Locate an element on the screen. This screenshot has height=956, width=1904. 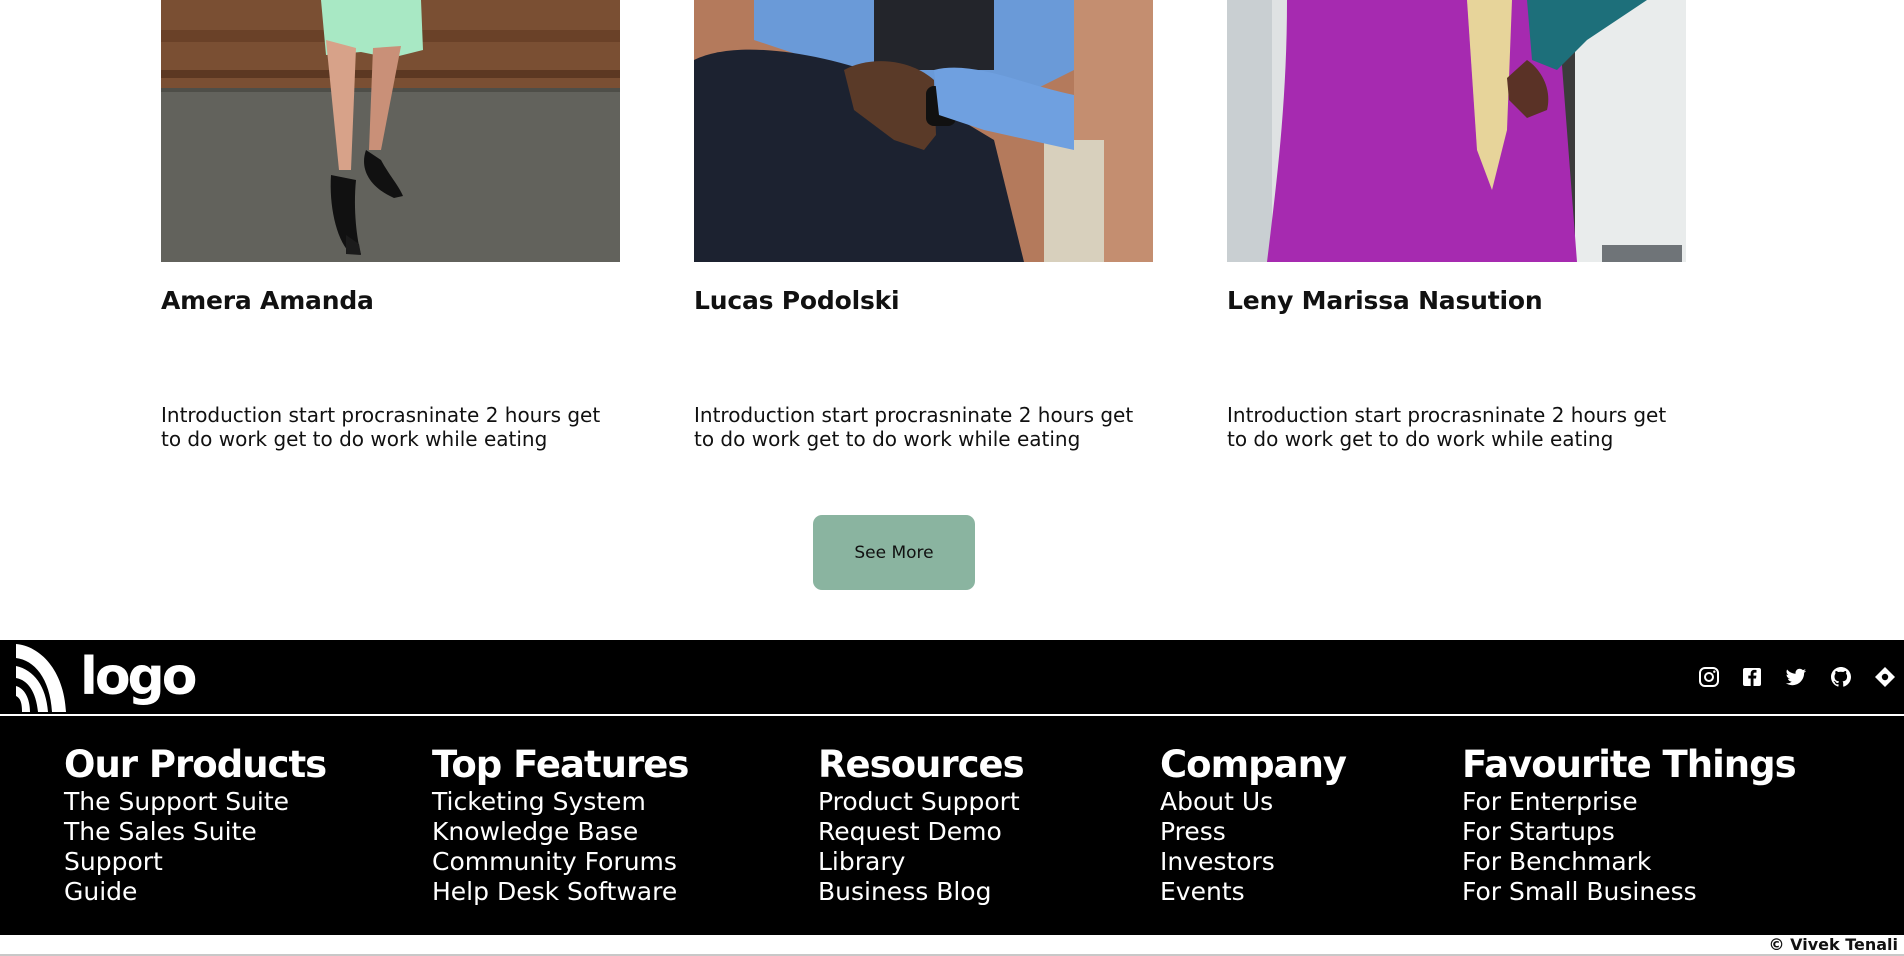
footer-link: Guide is located at coordinates (100, 891).